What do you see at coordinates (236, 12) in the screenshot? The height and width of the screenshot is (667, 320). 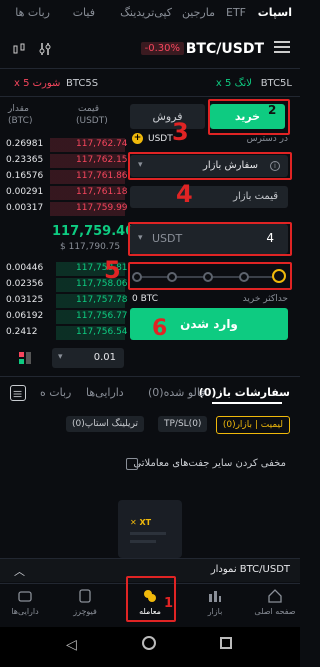 I see `tab-etf: ETF` at bounding box center [236, 12].